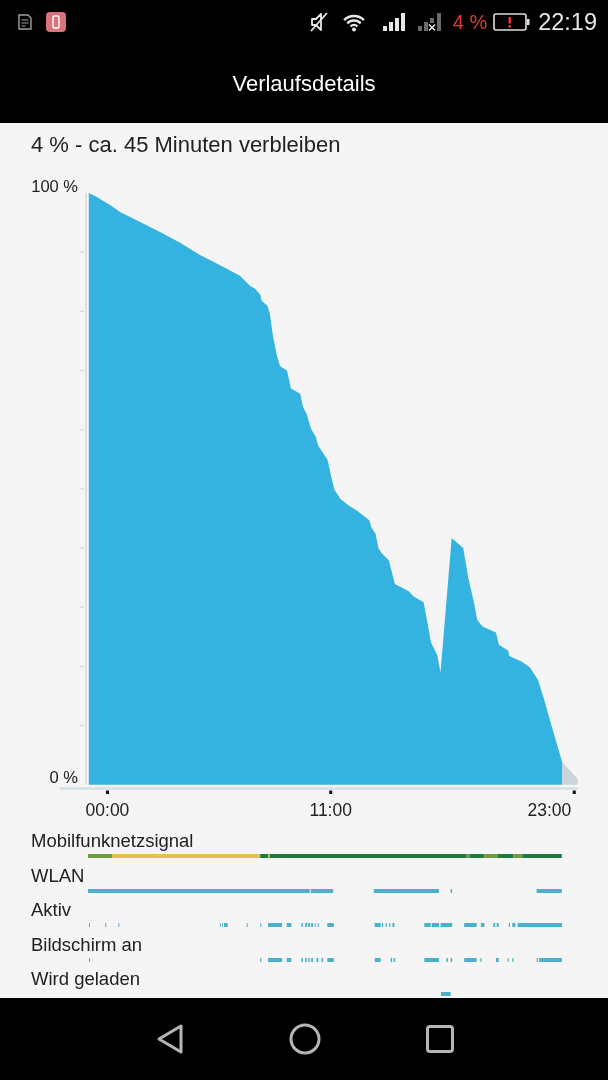  Describe the element at coordinates (170, 1039) in the screenshot. I see `back-icon` at that location.